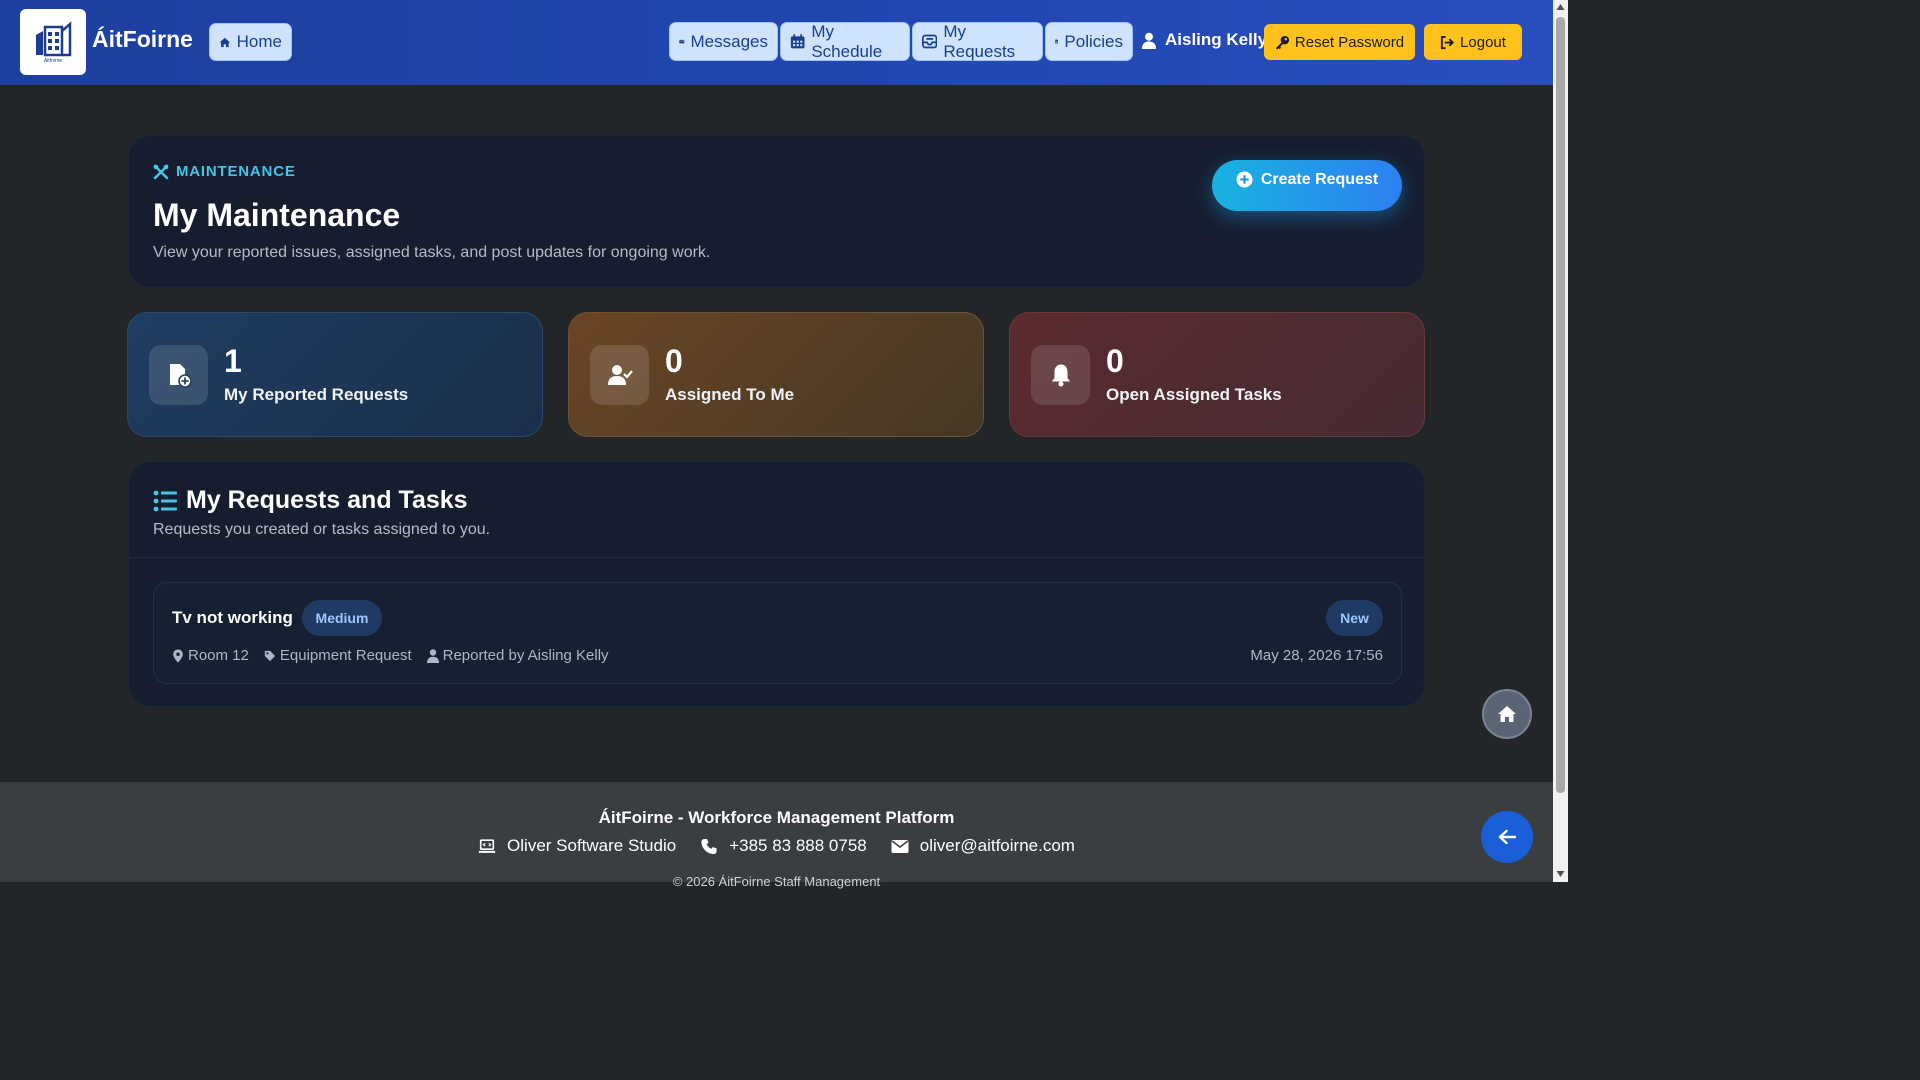  What do you see at coordinates (1093, 41) in the screenshot?
I see `nav-policies-label: Policies` at bounding box center [1093, 41].